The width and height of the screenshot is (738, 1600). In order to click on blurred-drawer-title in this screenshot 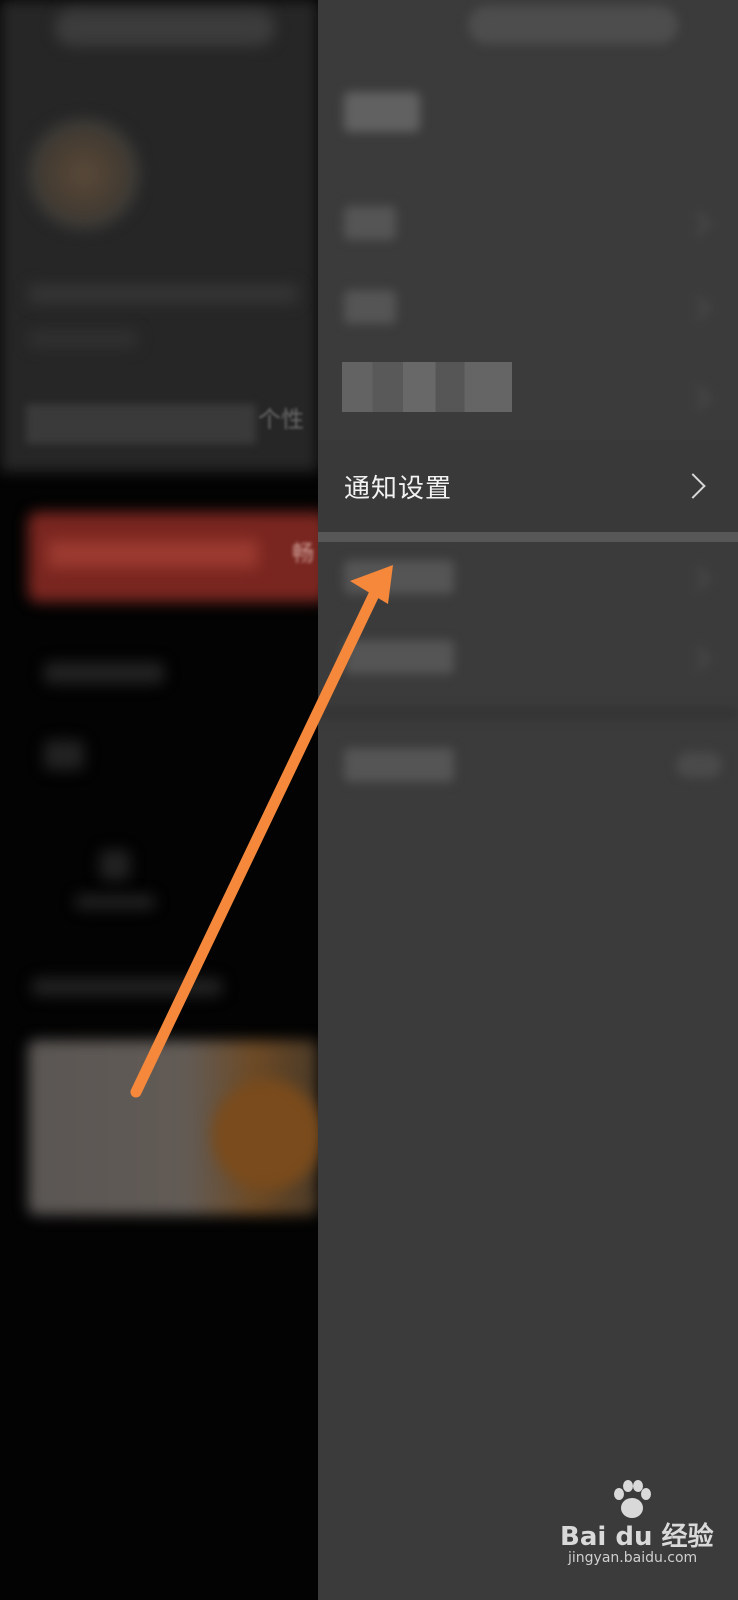, I will do `click(382, 112)`.